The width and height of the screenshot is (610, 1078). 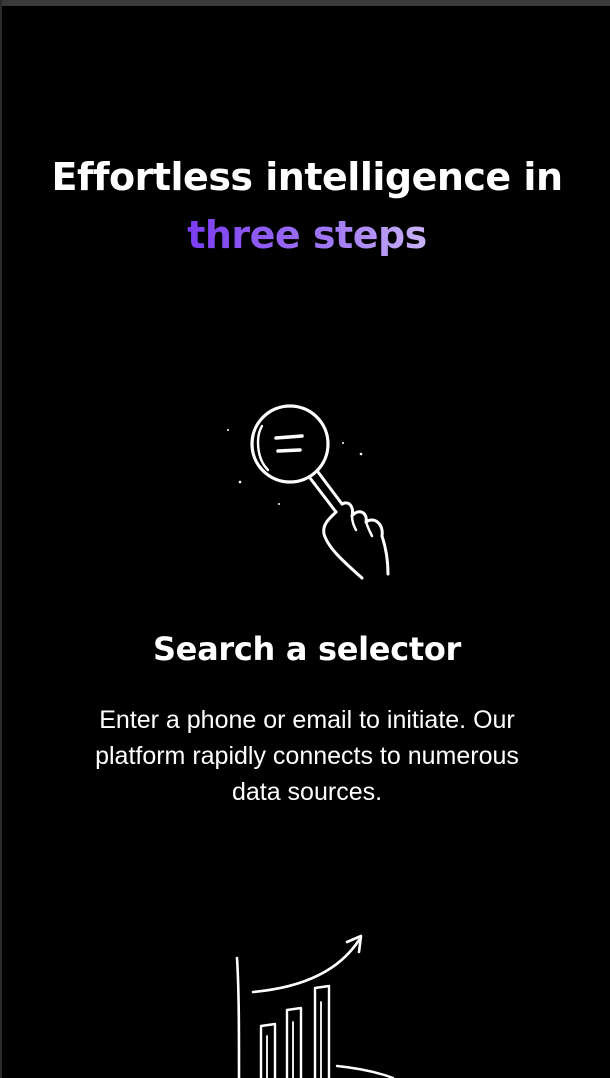 What do you see at coordinates (307, 649) in the screenshot?
I see `step-title: Search a selector` at bounding box center [307, 649].